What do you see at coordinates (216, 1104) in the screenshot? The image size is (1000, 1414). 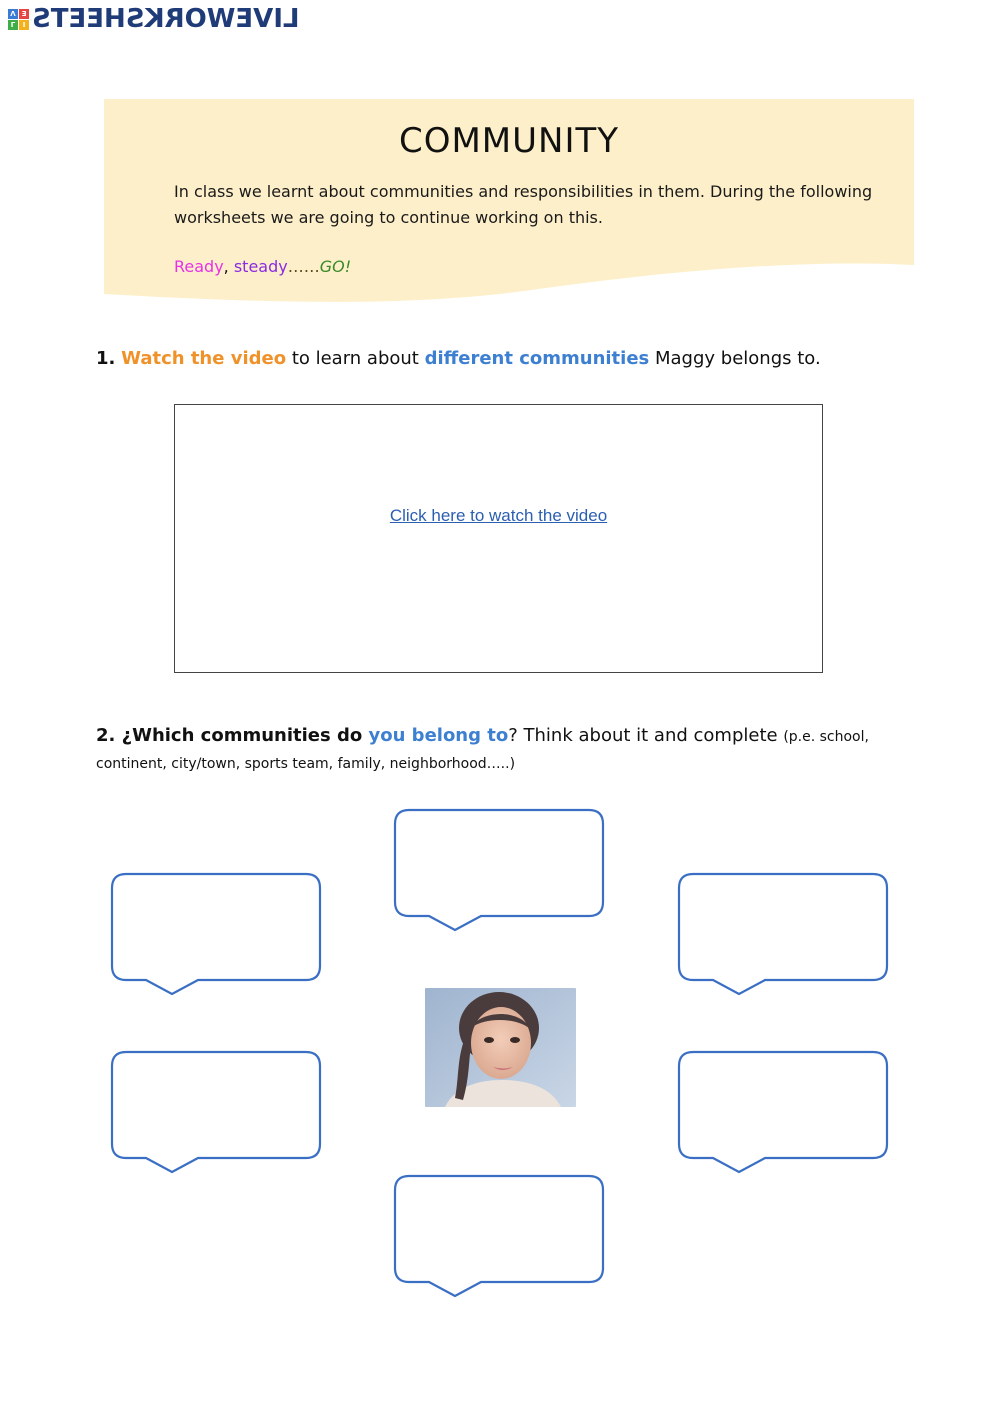 I see `community-input-lower-left` at bounding box center [216, 1104].